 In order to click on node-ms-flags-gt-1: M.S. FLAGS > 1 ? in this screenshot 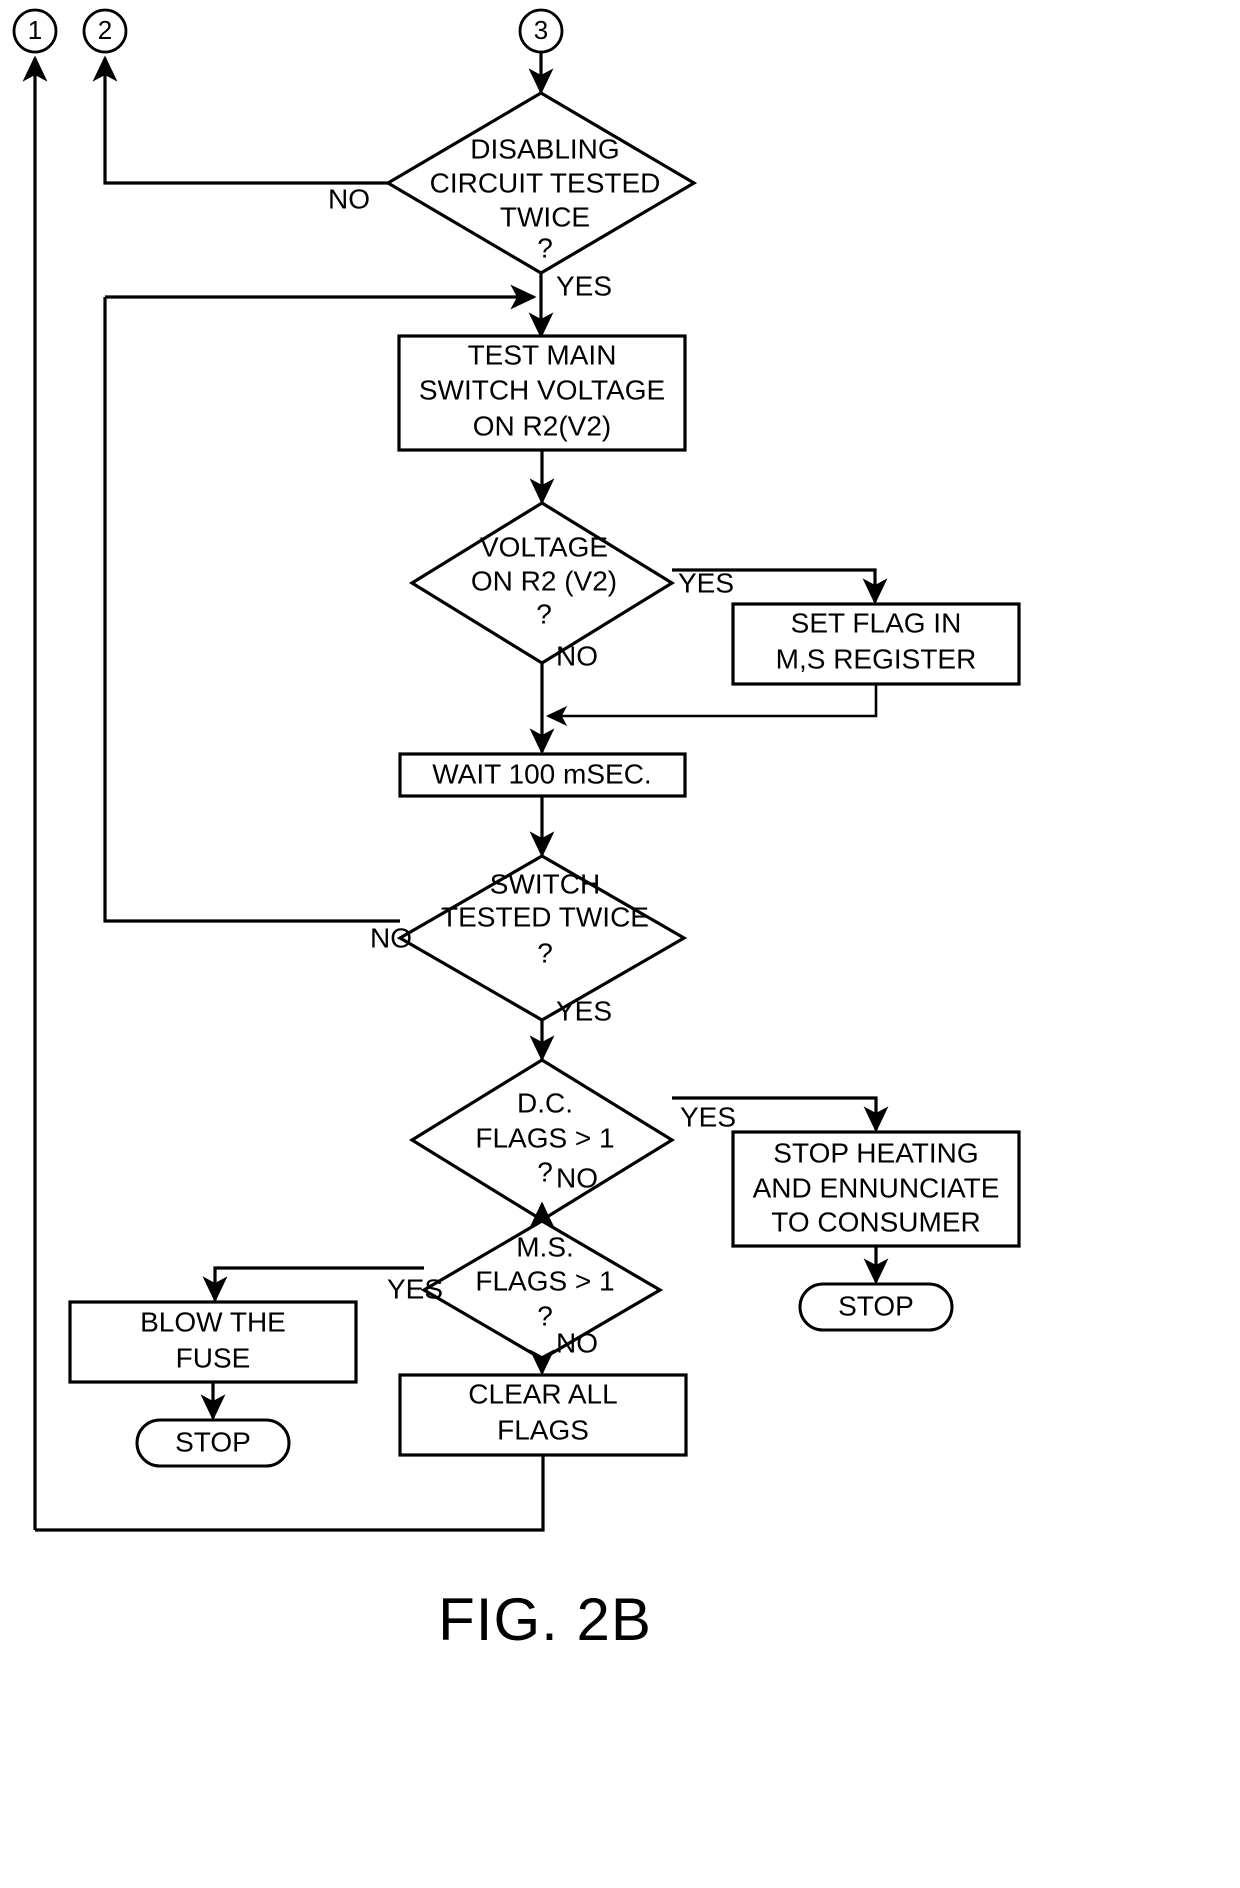, I will do `click(542, 1290)`.